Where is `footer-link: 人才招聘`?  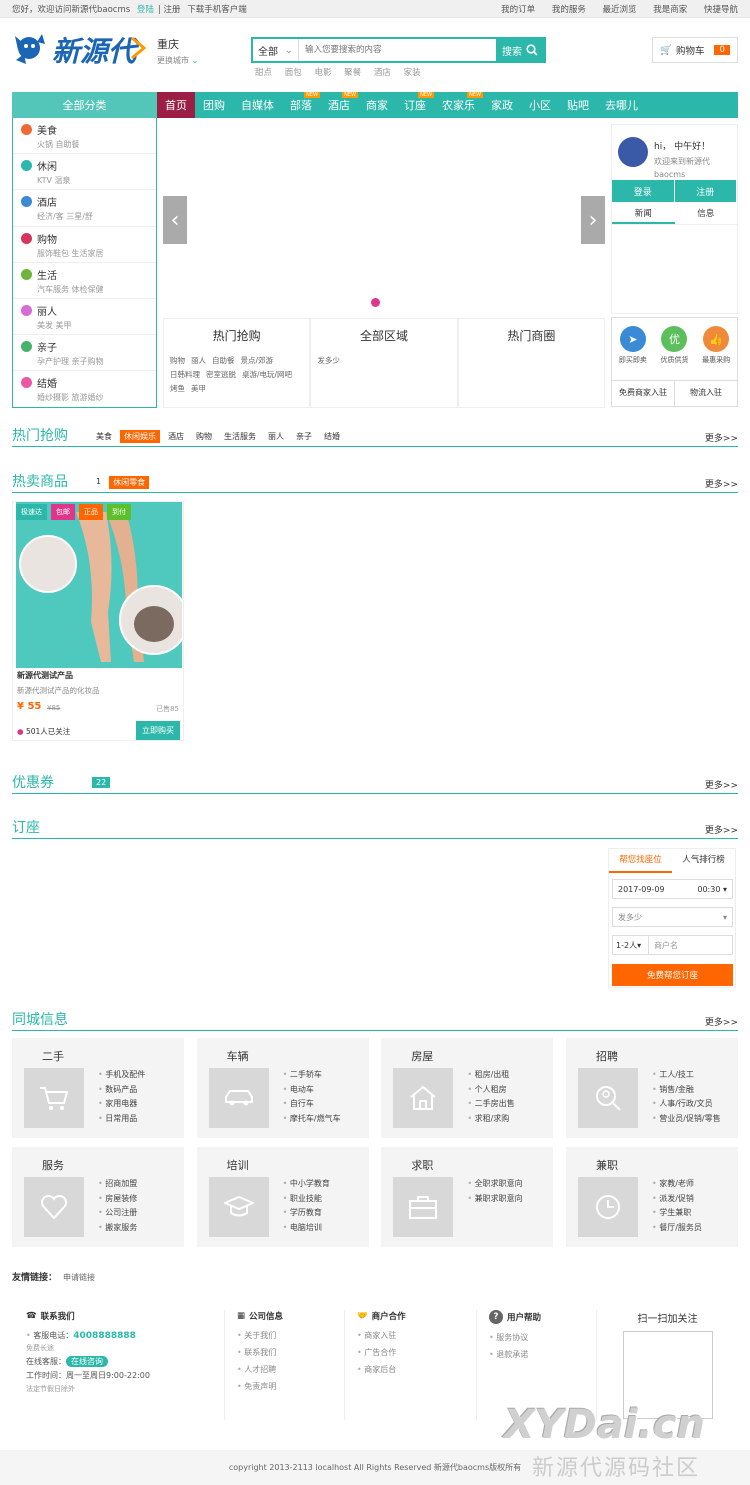 footer-link: 人才招聘 is located at coordinates (285, 1369).